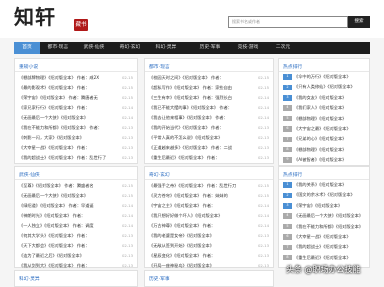  What do you see at coordinates (27, 48) in the screenshot?
I see `nav-item-home: 首页` at bounding box center [27, 48].